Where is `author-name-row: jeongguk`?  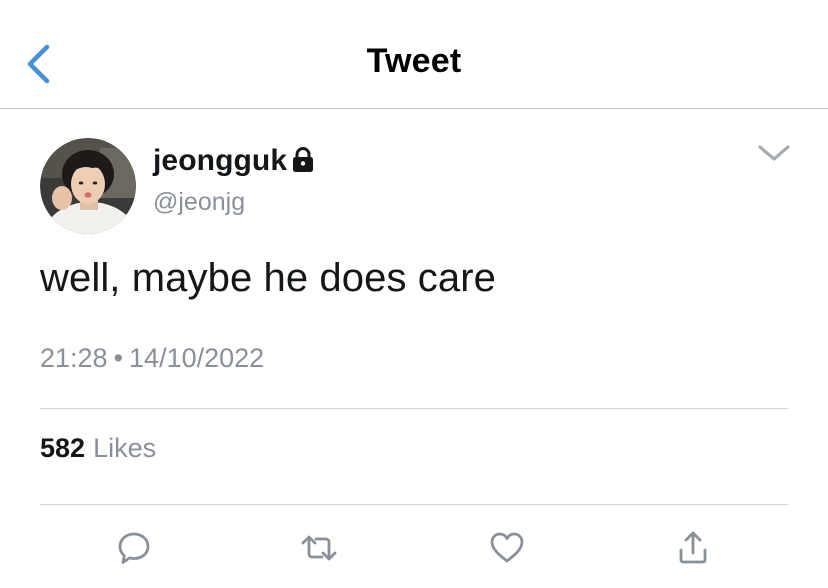 author-name-row: jeongguk is located at coordinates (234, 160).